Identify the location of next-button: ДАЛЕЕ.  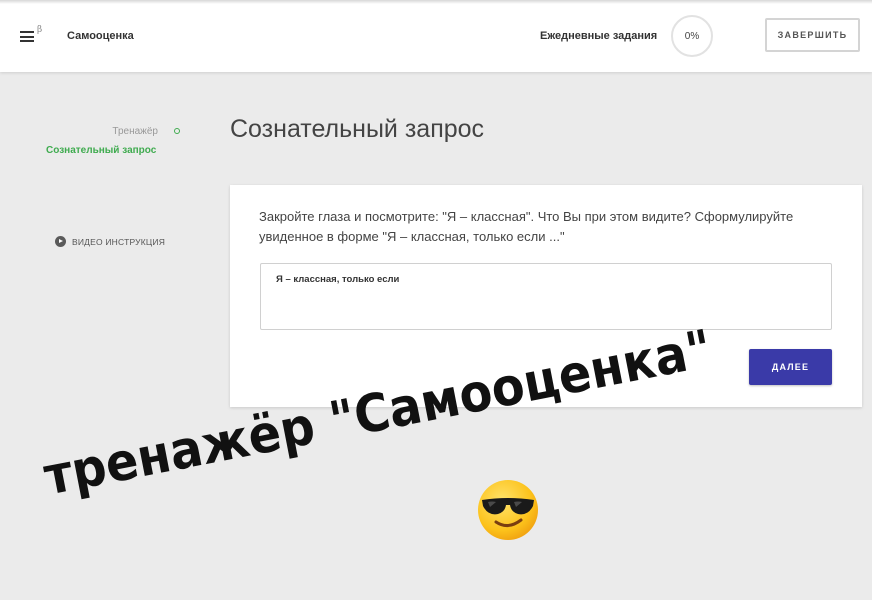
(790, 367).